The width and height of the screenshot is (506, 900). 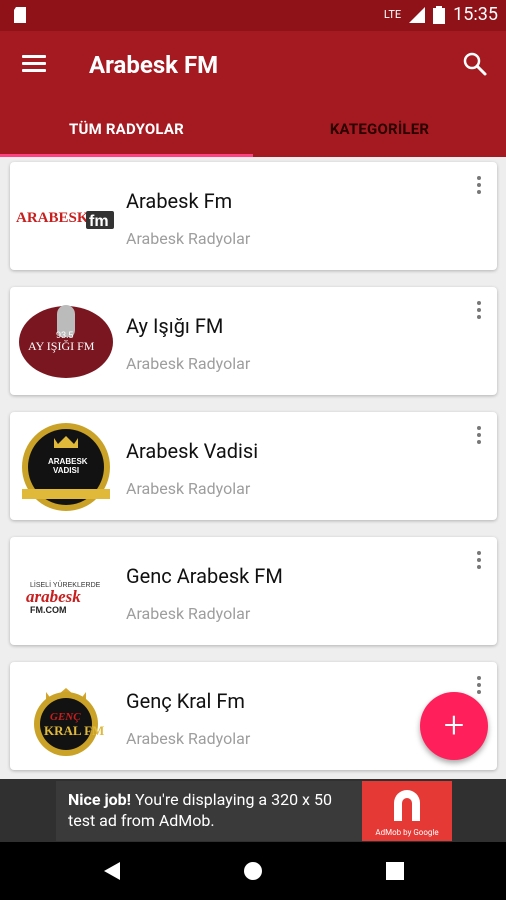 I want to click on station-logo: GENÇ KRAL FM, so click(x=69, y=722).